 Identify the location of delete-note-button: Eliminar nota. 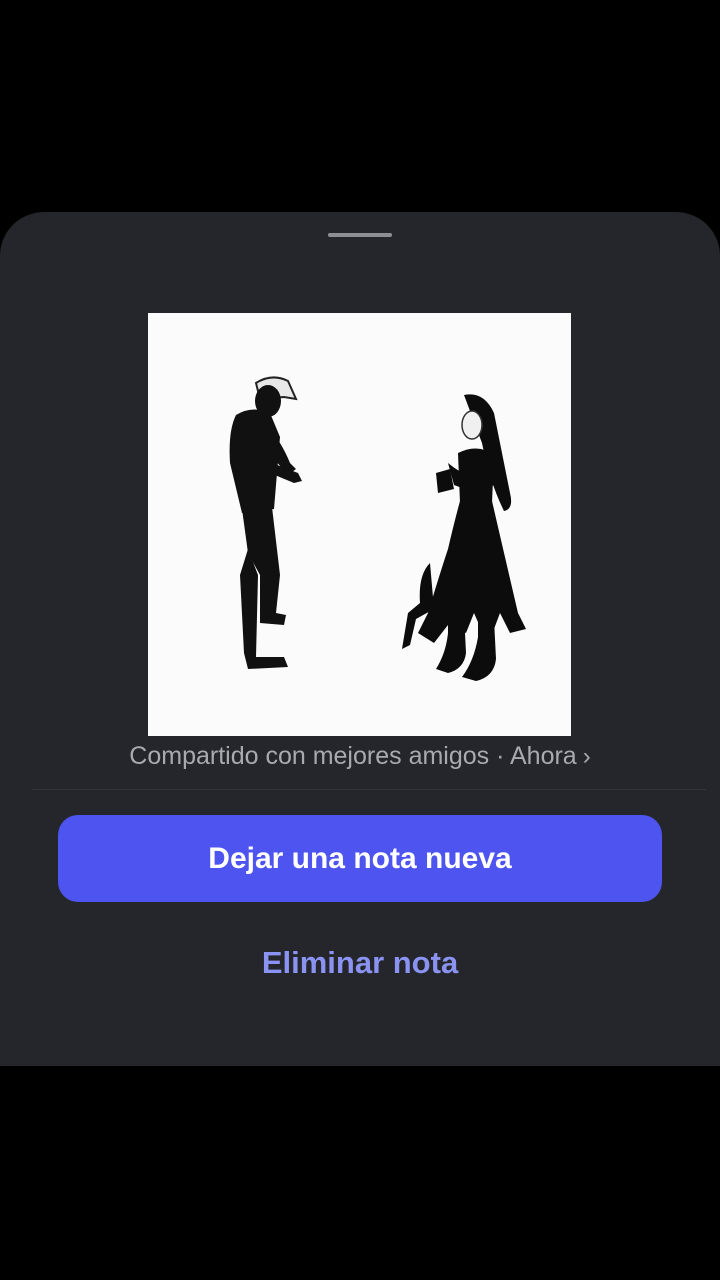
(360, 963).